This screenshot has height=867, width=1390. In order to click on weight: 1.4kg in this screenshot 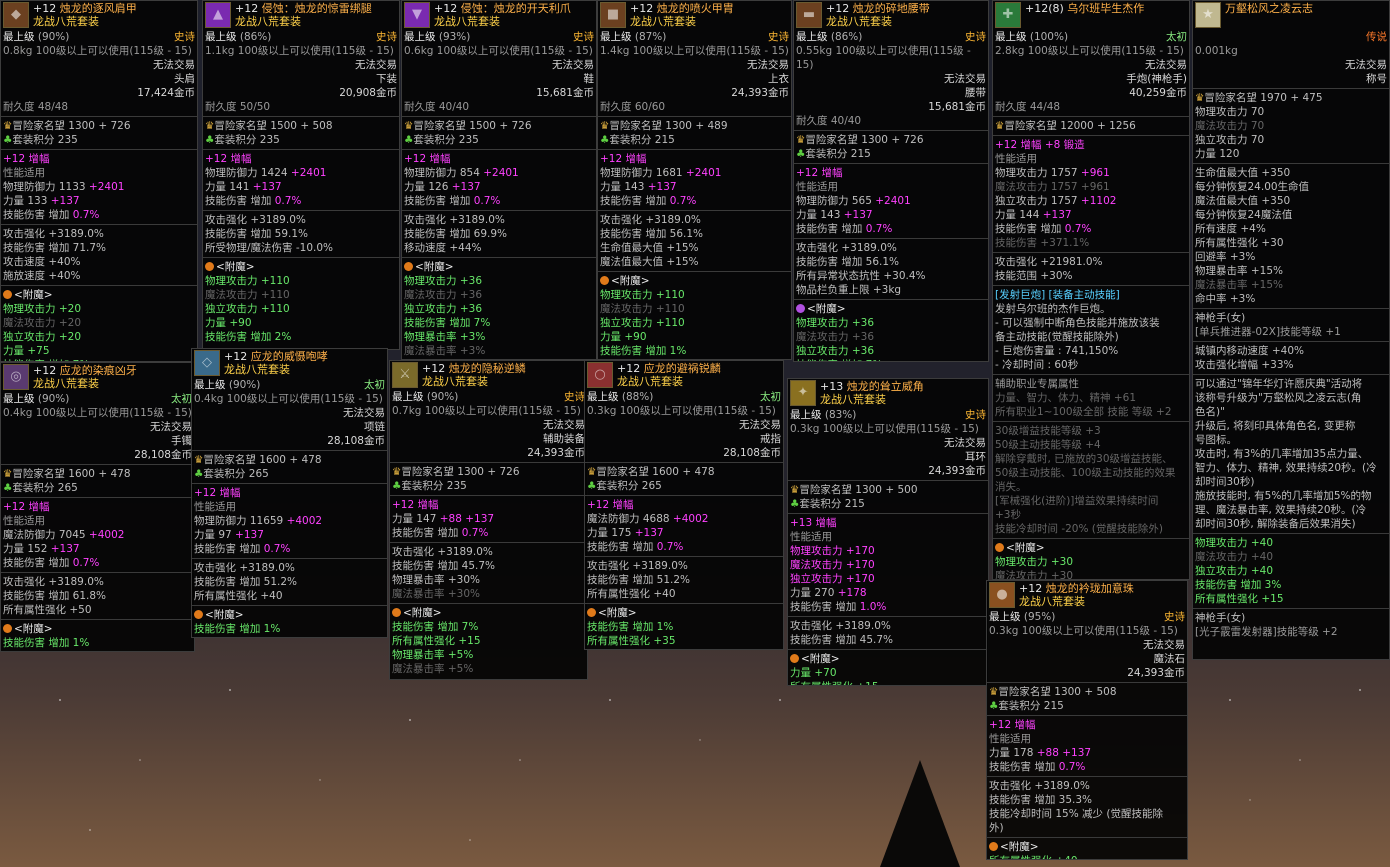, I will do `click(615, 51)`.